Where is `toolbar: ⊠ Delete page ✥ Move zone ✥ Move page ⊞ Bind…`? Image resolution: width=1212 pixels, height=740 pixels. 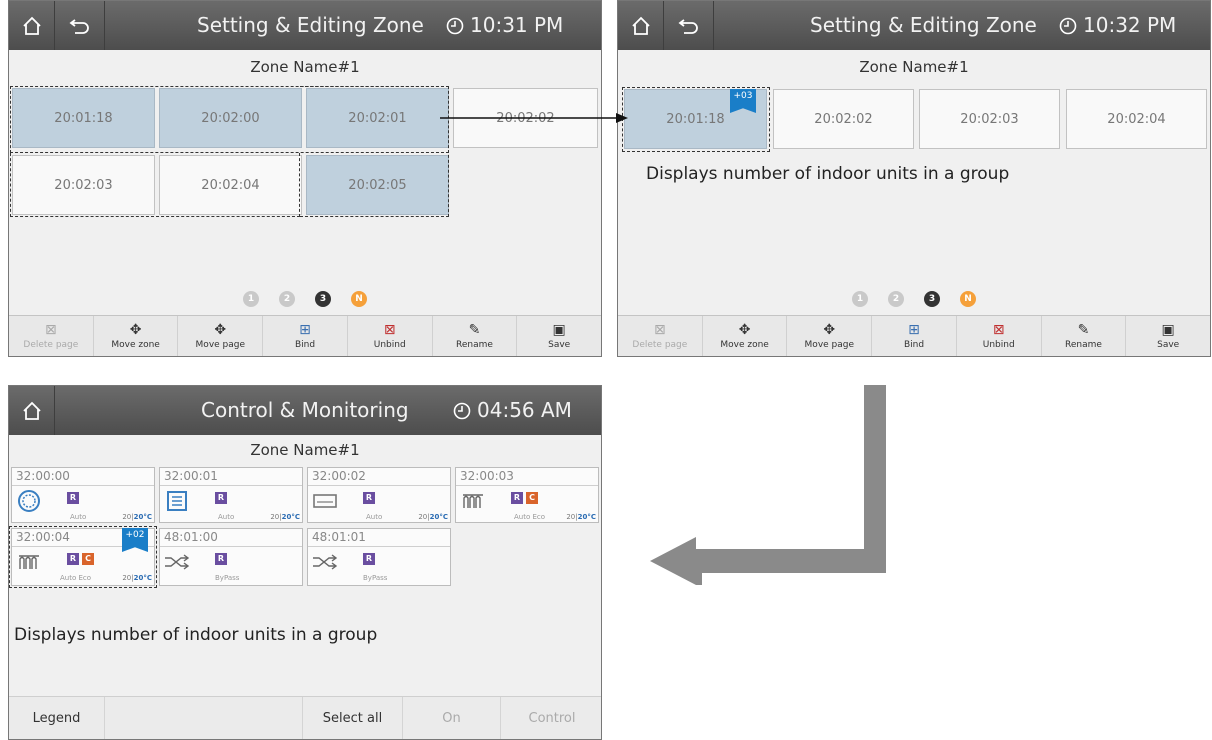
toolbar: ⊠ Delete page ✥ Move zone ✥ Move page ⊞ Bind… is located at coordinates (305, 335).